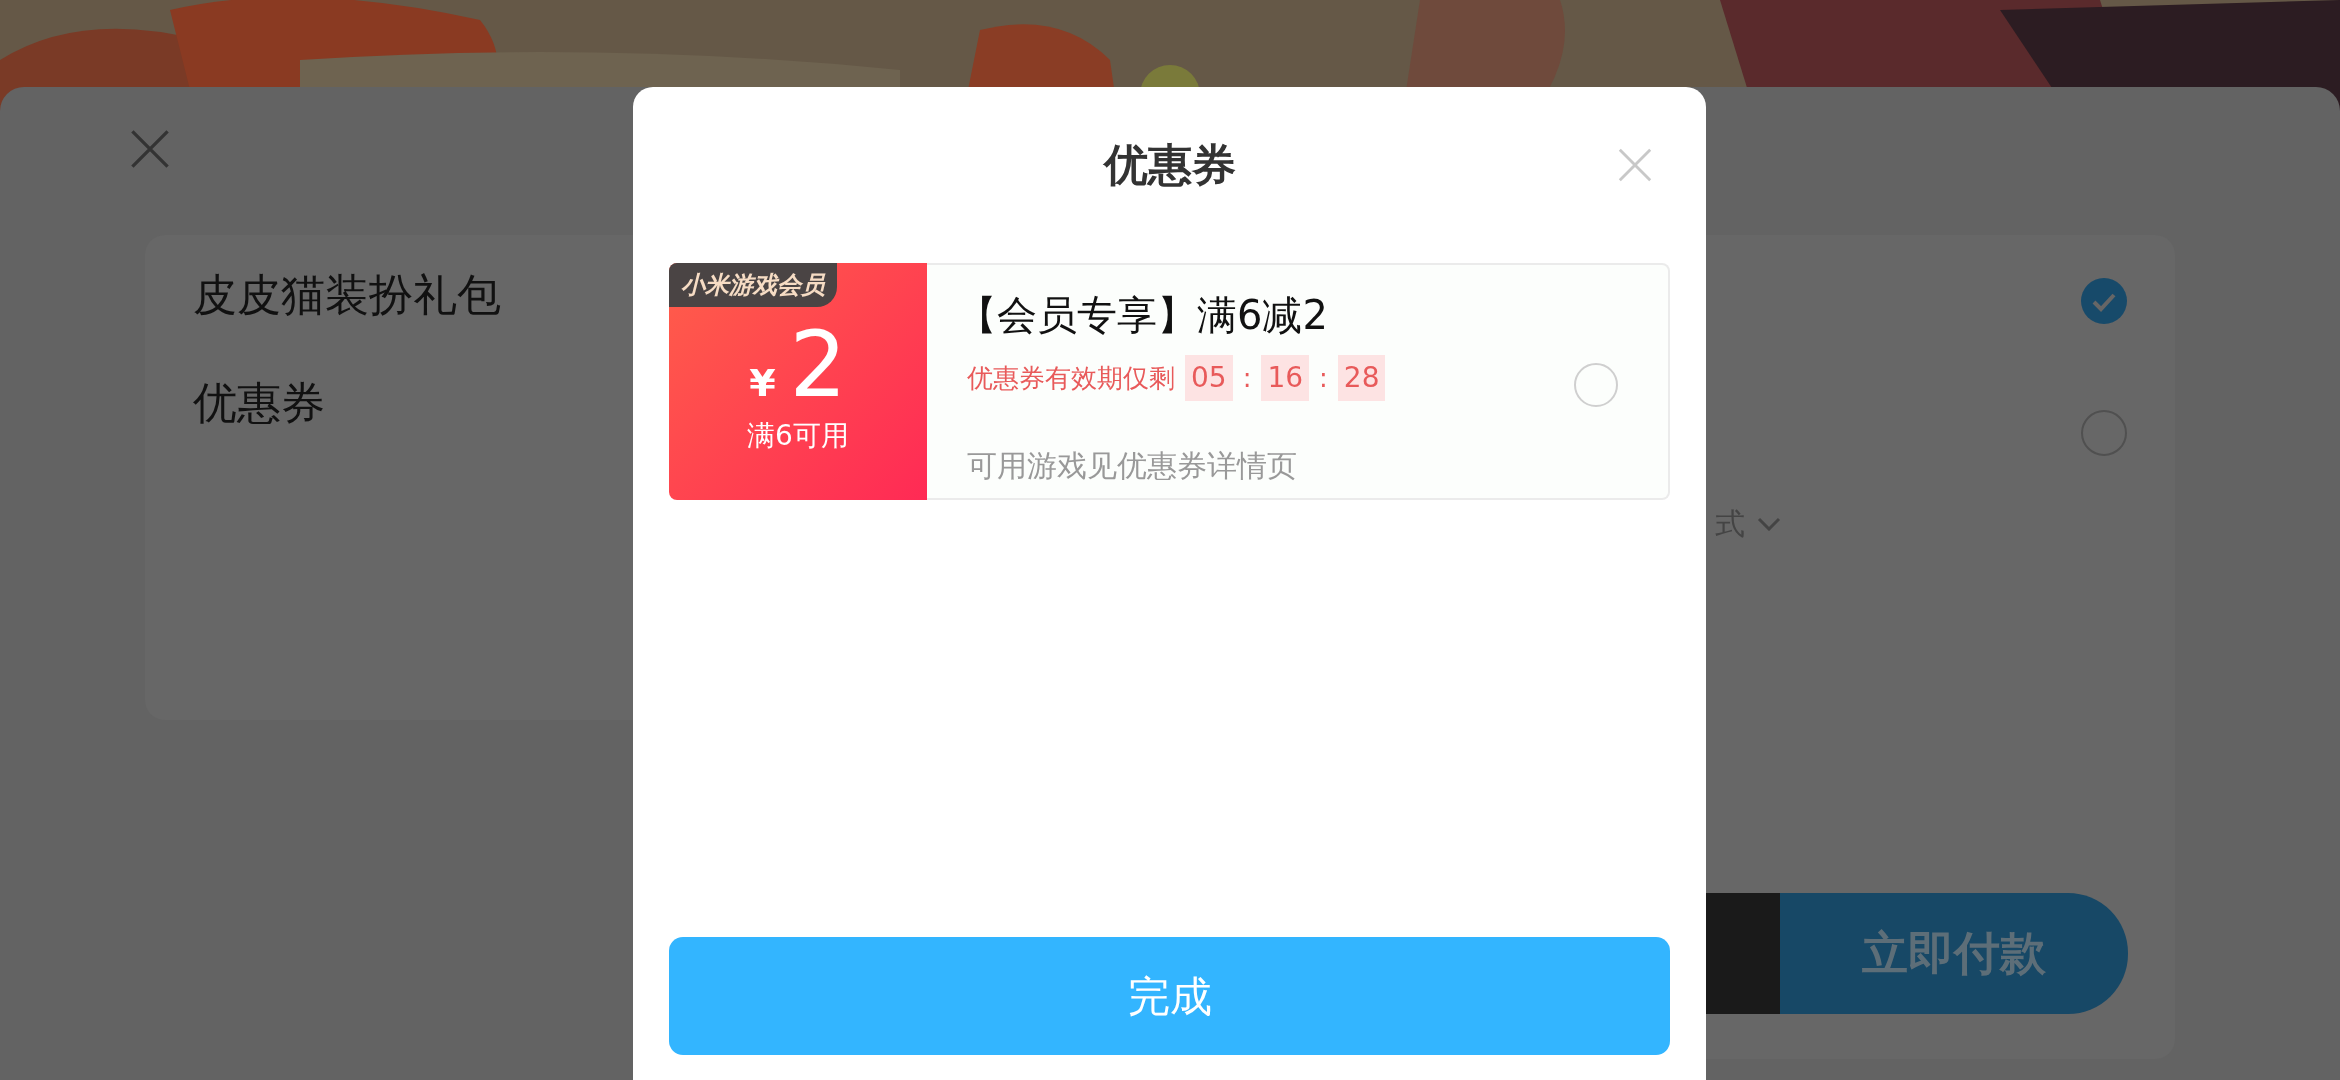 The image size is (2340, 1080). I want to click on chevron-down-icon, so click(1769, 523).